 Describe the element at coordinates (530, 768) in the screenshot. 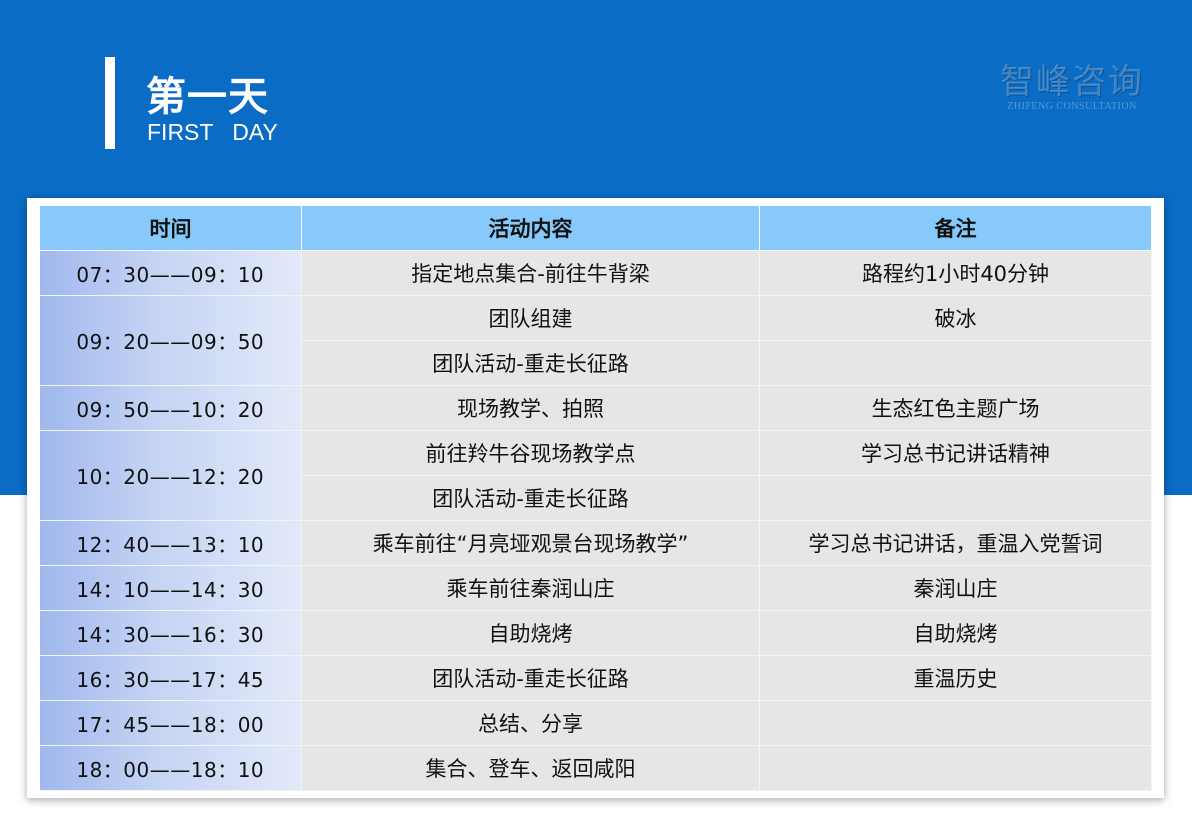

I see `activity-cell: 集合、登车、返回咸阳` at that location.